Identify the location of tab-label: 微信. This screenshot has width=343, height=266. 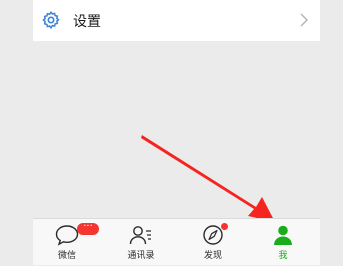
(66, 256).